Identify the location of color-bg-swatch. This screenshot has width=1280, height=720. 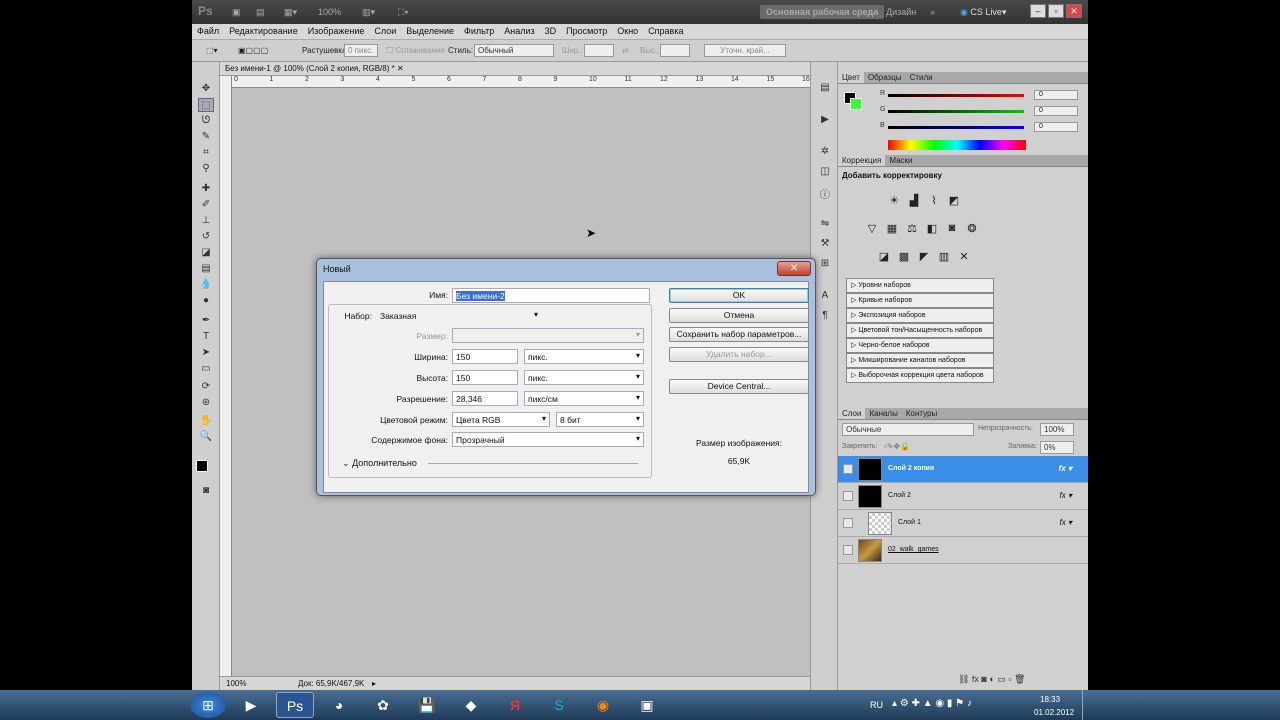
(856, 104).